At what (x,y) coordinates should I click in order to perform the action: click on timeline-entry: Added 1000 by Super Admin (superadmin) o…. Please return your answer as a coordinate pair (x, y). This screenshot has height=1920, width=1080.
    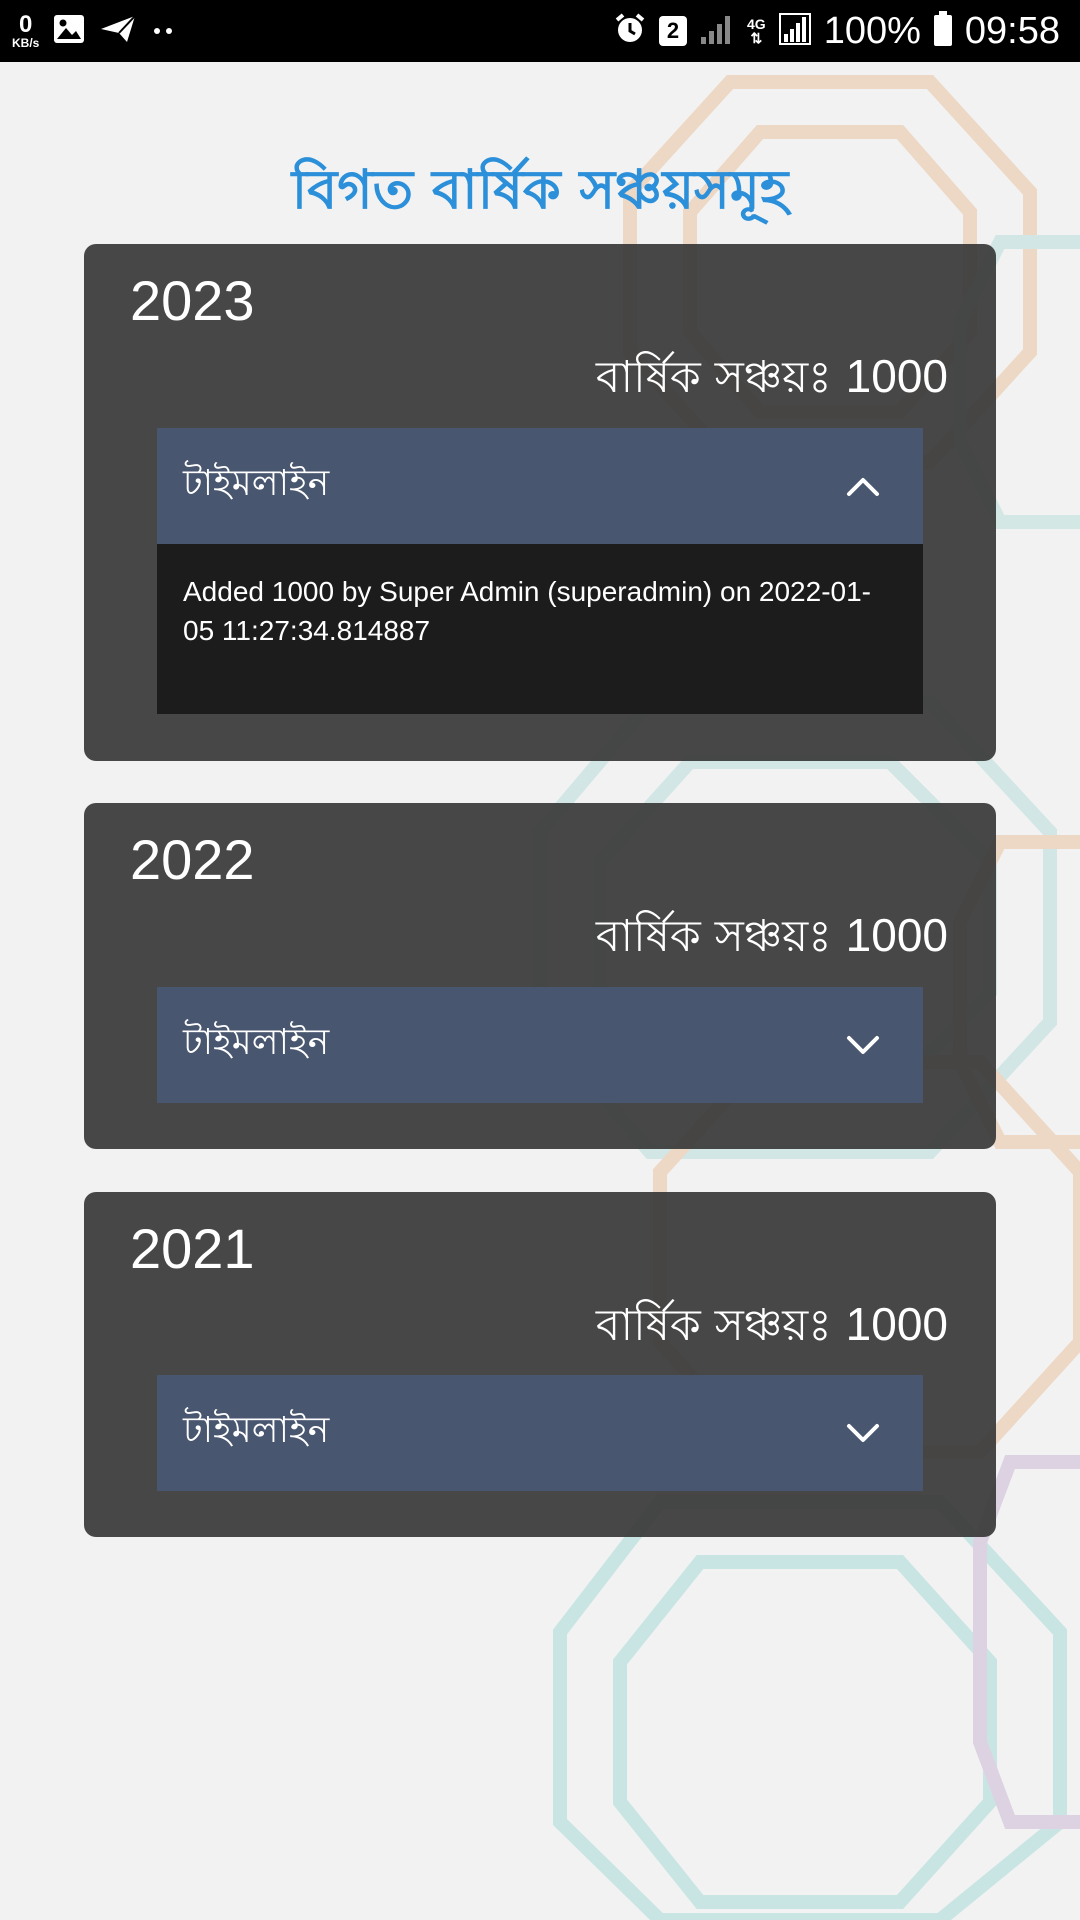
    Looking at the image, I should click on (527, 611).